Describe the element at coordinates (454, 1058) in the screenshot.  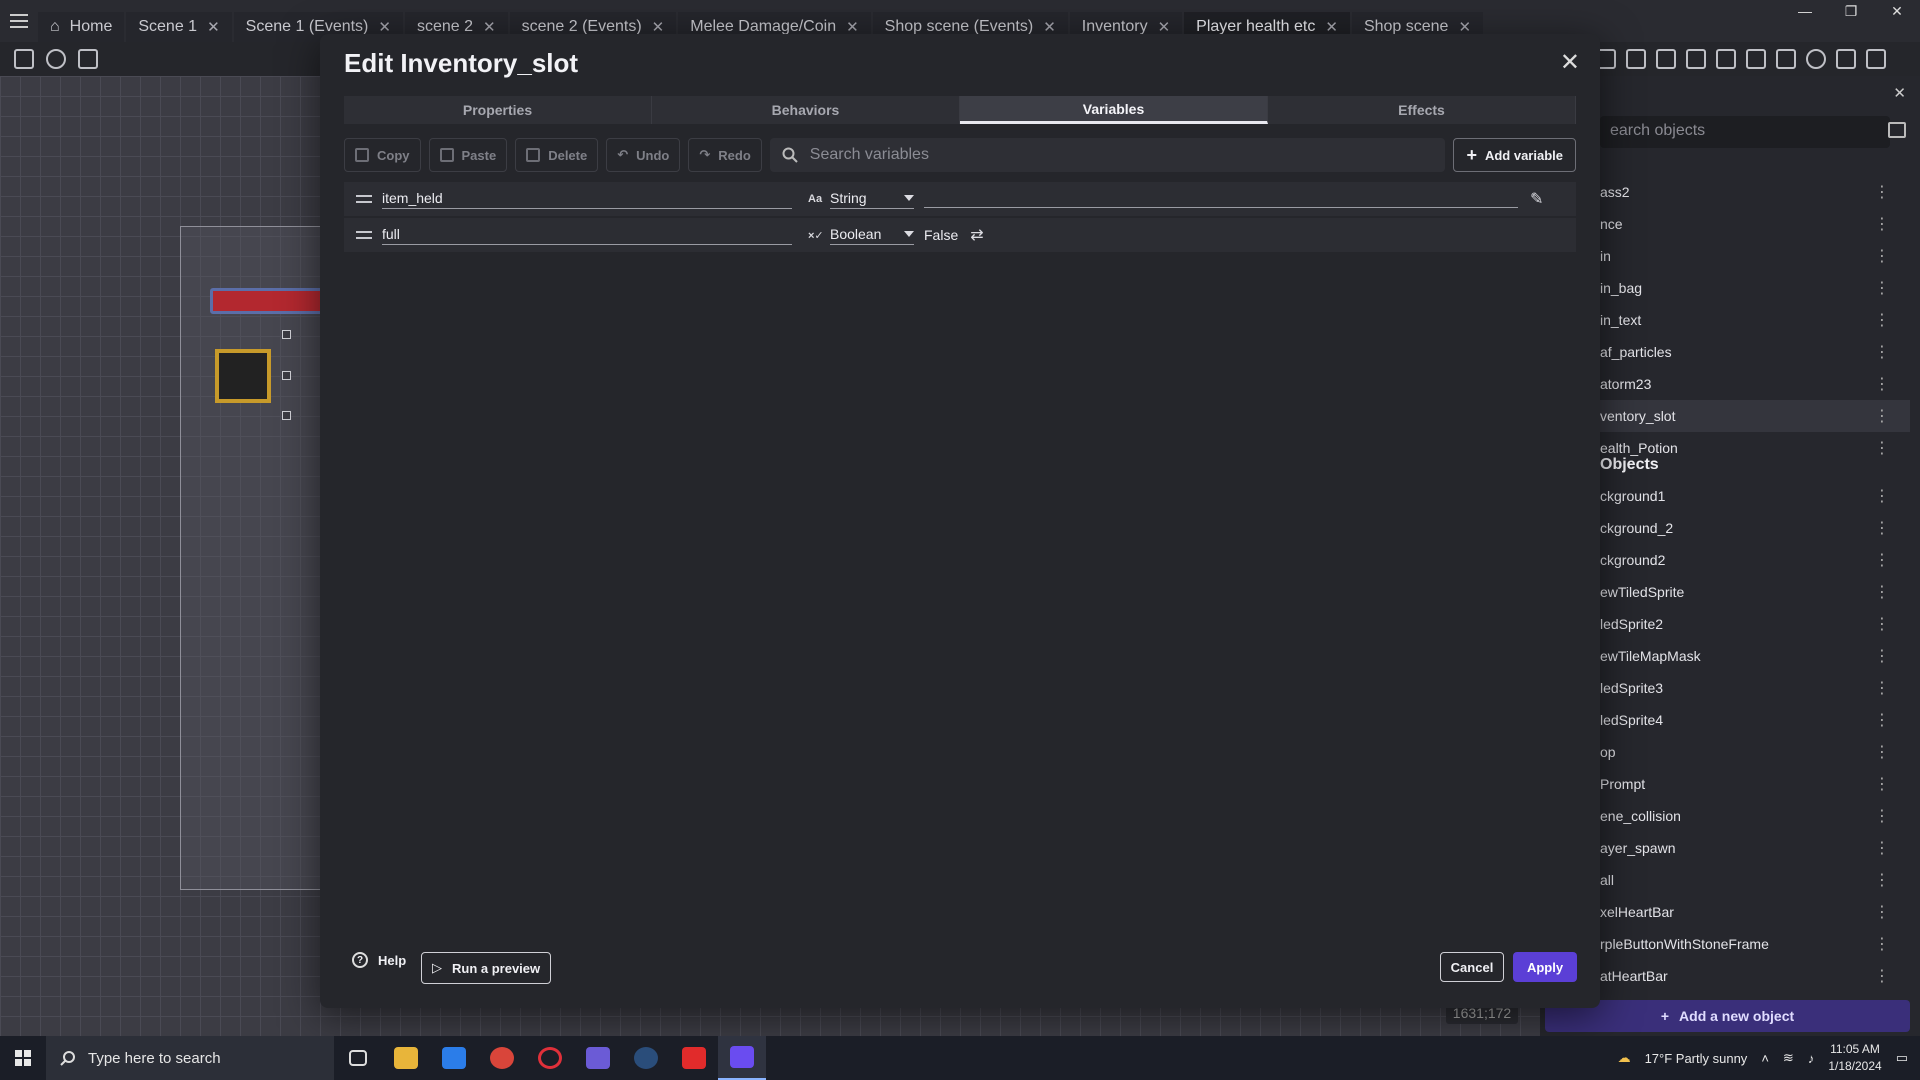
I see `mail-icon` at that location.